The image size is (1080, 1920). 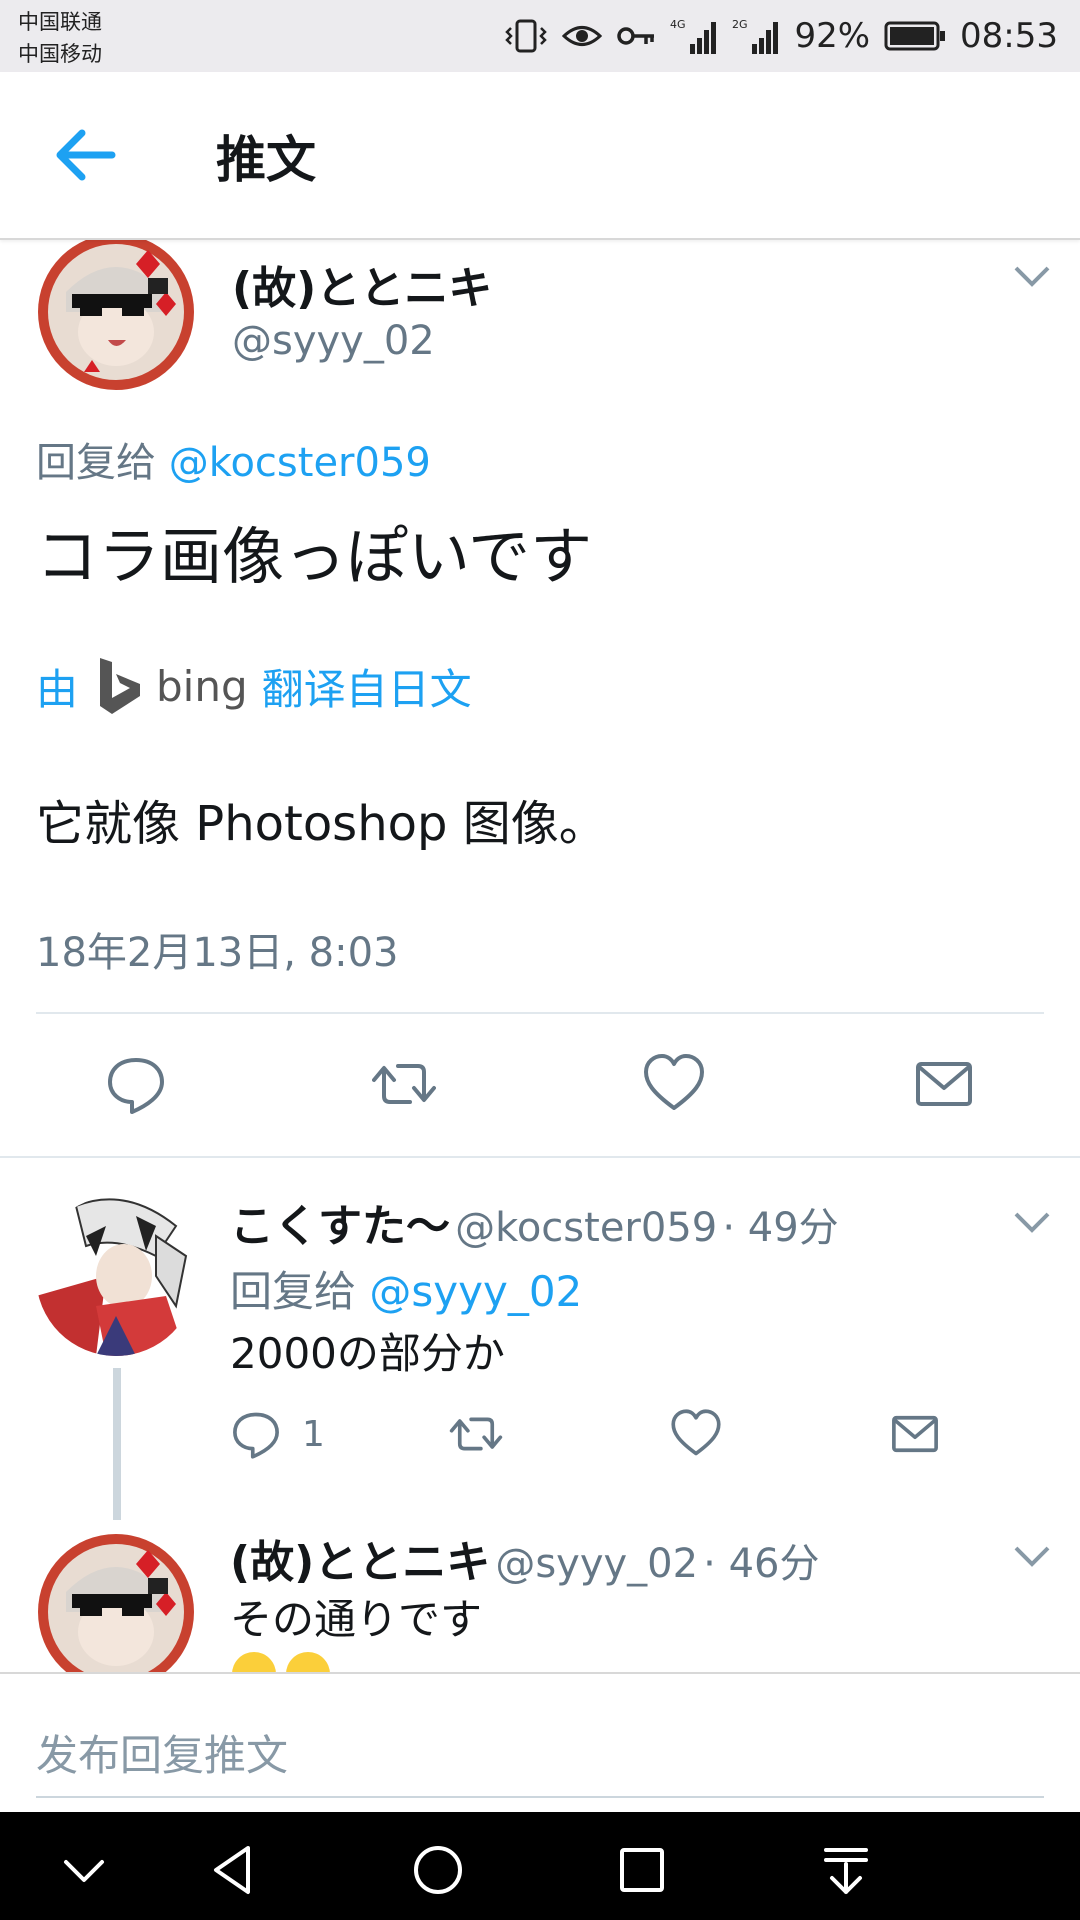 What do you see at coordinates (60, 54) in the screenshot?
I see `carrier-2: 中国移动` at bounding box center [60, 54].